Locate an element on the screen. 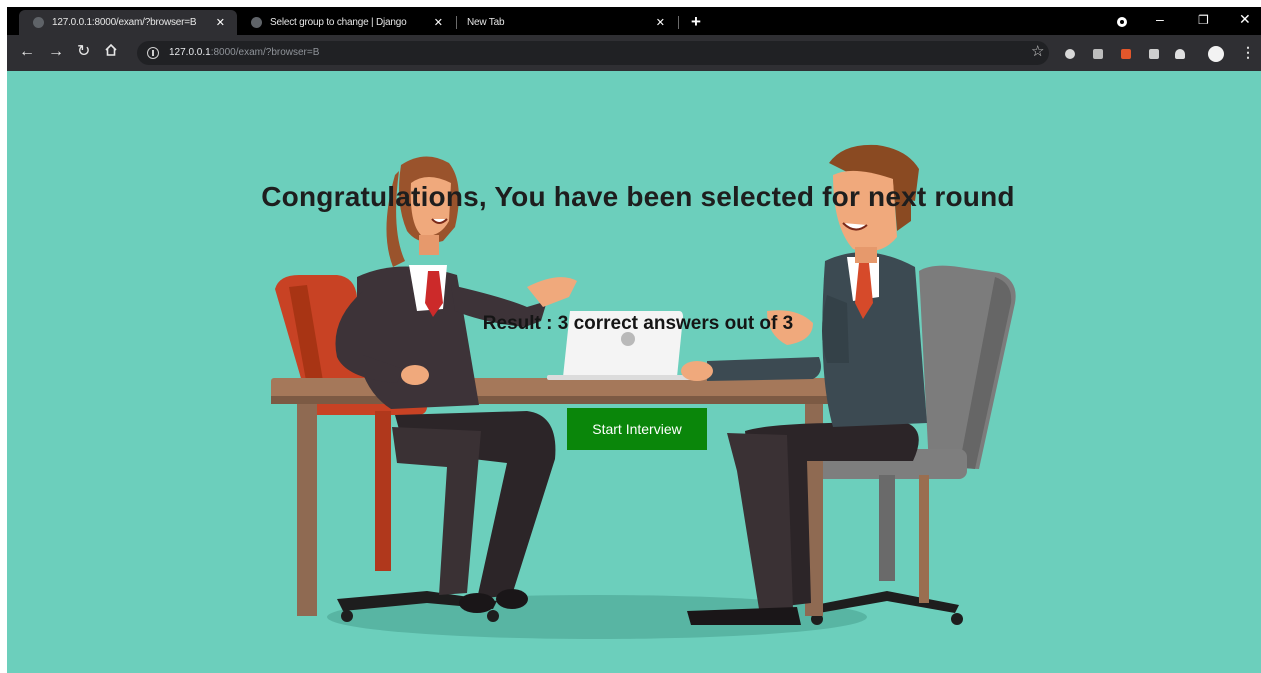 This screenshot has width=1261, height=673. home-icon is located at coordinates (111, 50).